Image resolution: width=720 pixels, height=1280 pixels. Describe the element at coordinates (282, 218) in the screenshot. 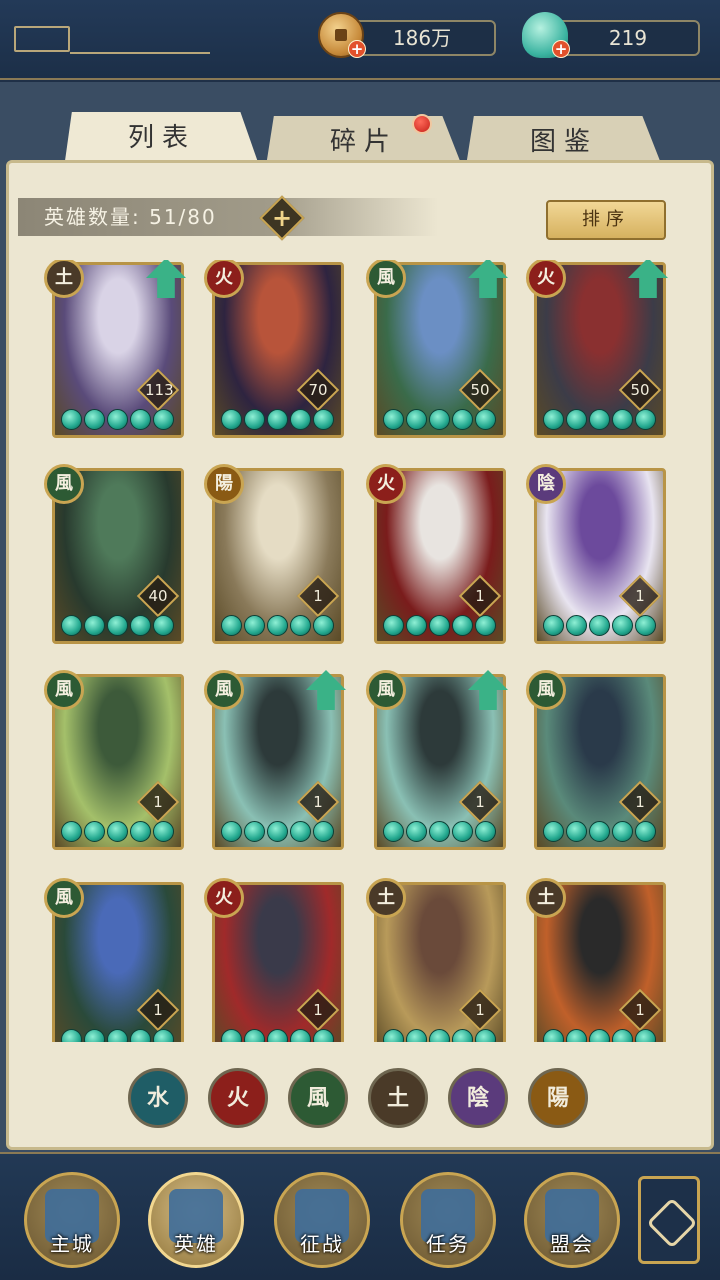

I see `plus-icon: +` at that location.